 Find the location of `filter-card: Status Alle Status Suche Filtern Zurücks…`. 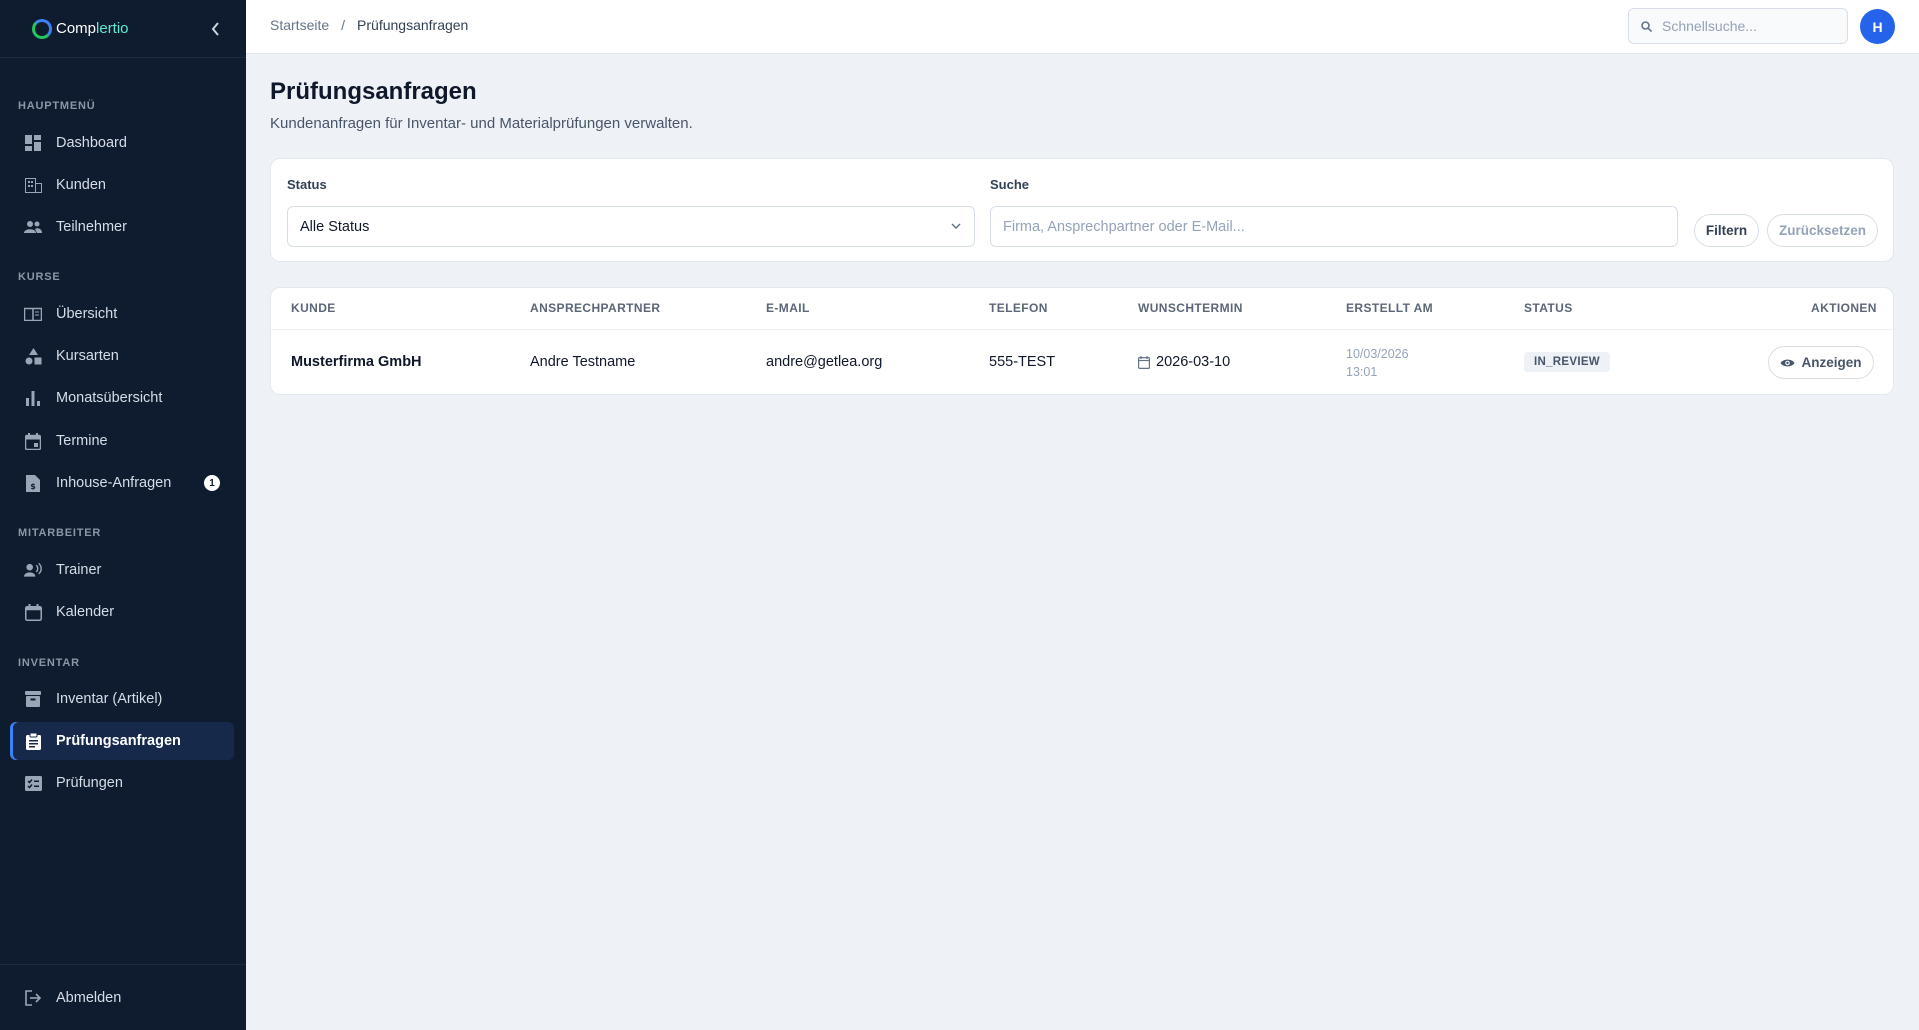

filter-card: Status Alle Status Suche Filtern Zurücks… is located at coordinates (1082, 210).